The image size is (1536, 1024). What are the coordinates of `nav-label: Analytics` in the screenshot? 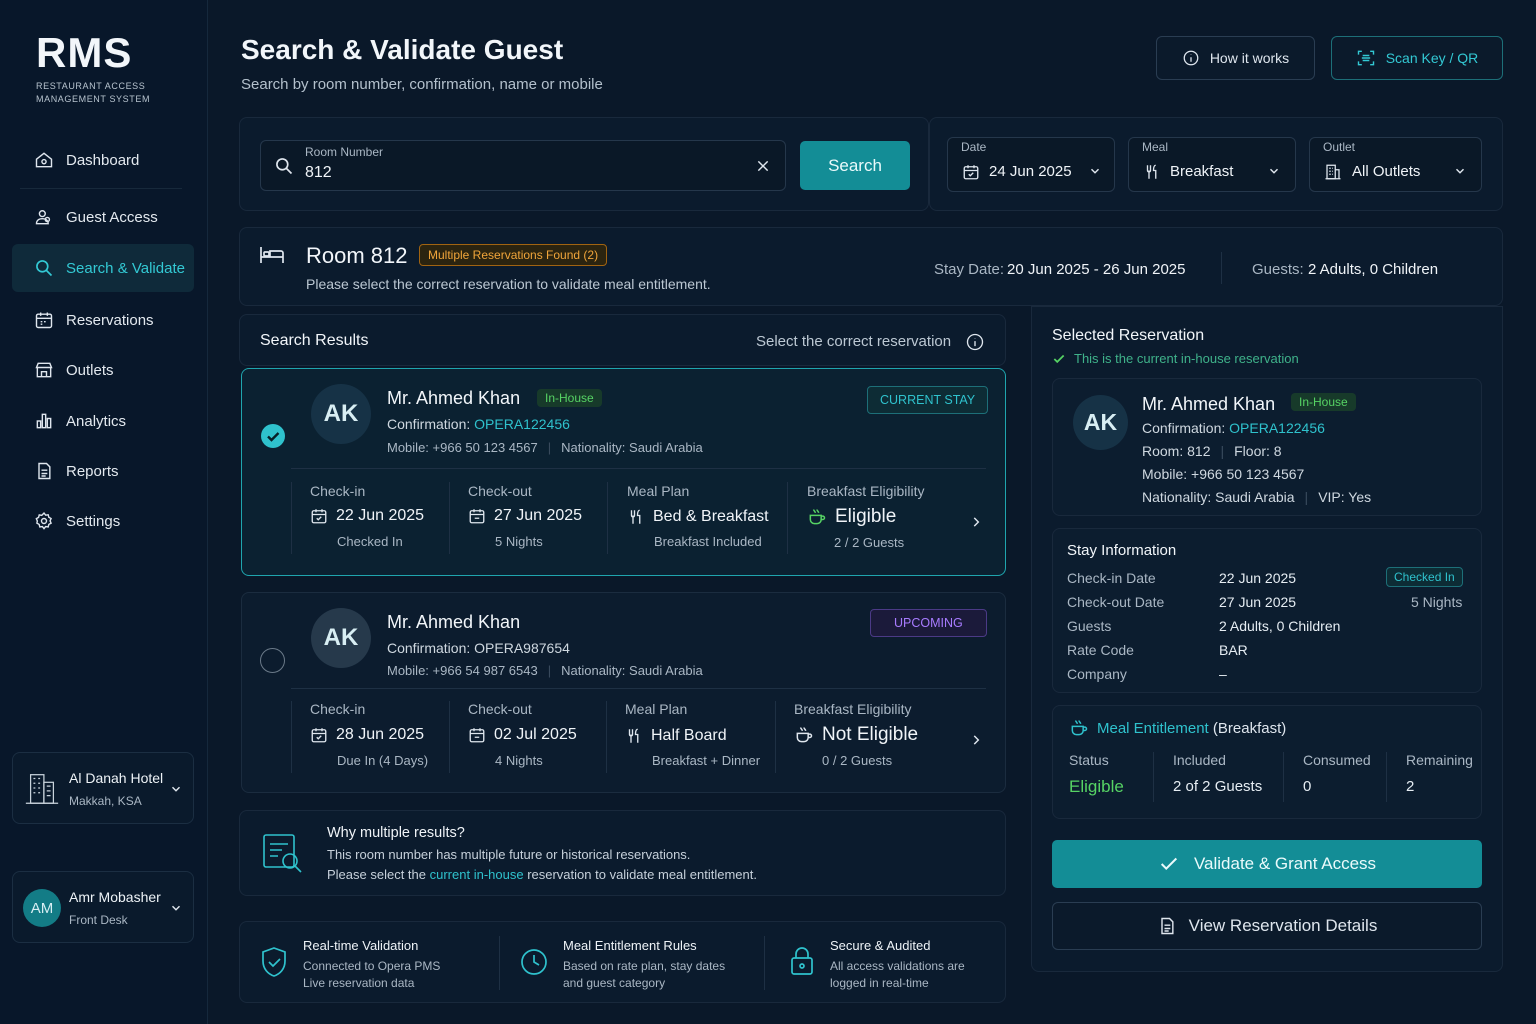 It's located at (96, 421).